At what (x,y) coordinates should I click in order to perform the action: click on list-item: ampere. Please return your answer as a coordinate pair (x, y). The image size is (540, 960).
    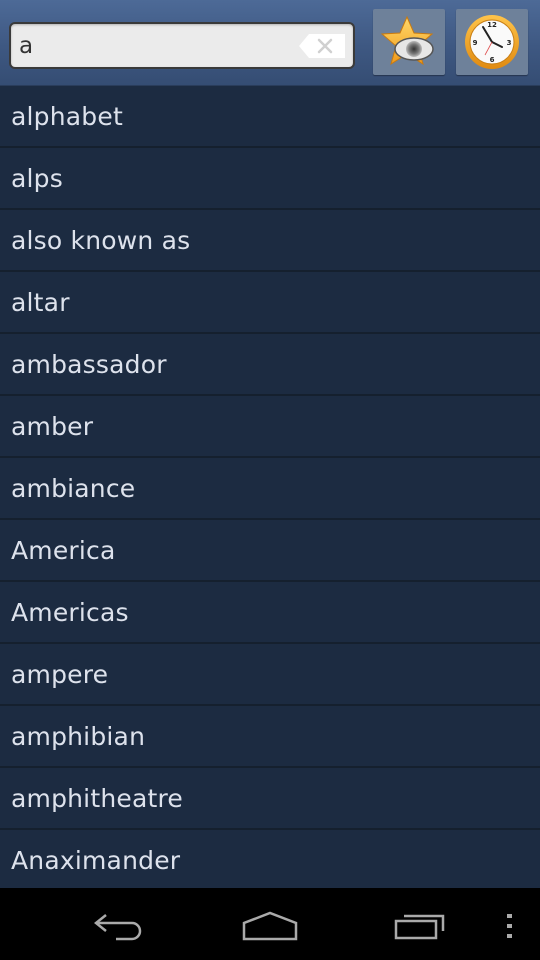
    Looking at the image, I should click on (270, 675).